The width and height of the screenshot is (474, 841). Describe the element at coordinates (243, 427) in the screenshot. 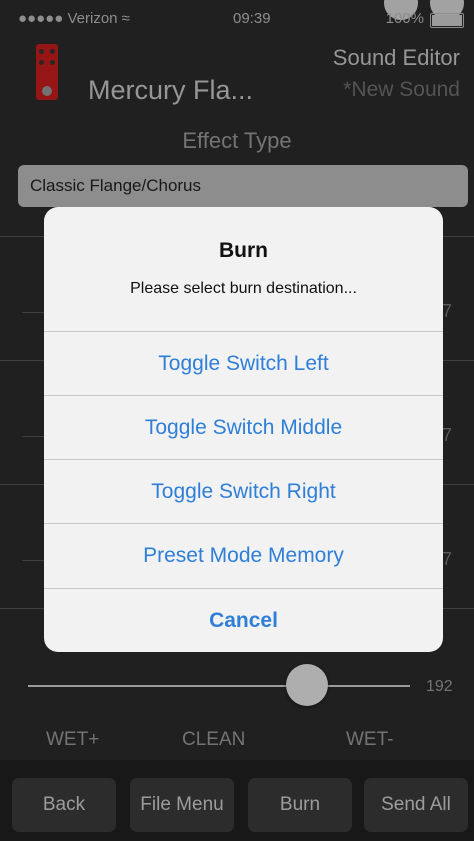

I see `toggle-switch-middle-option: Toggle Switch Middle` at that location.